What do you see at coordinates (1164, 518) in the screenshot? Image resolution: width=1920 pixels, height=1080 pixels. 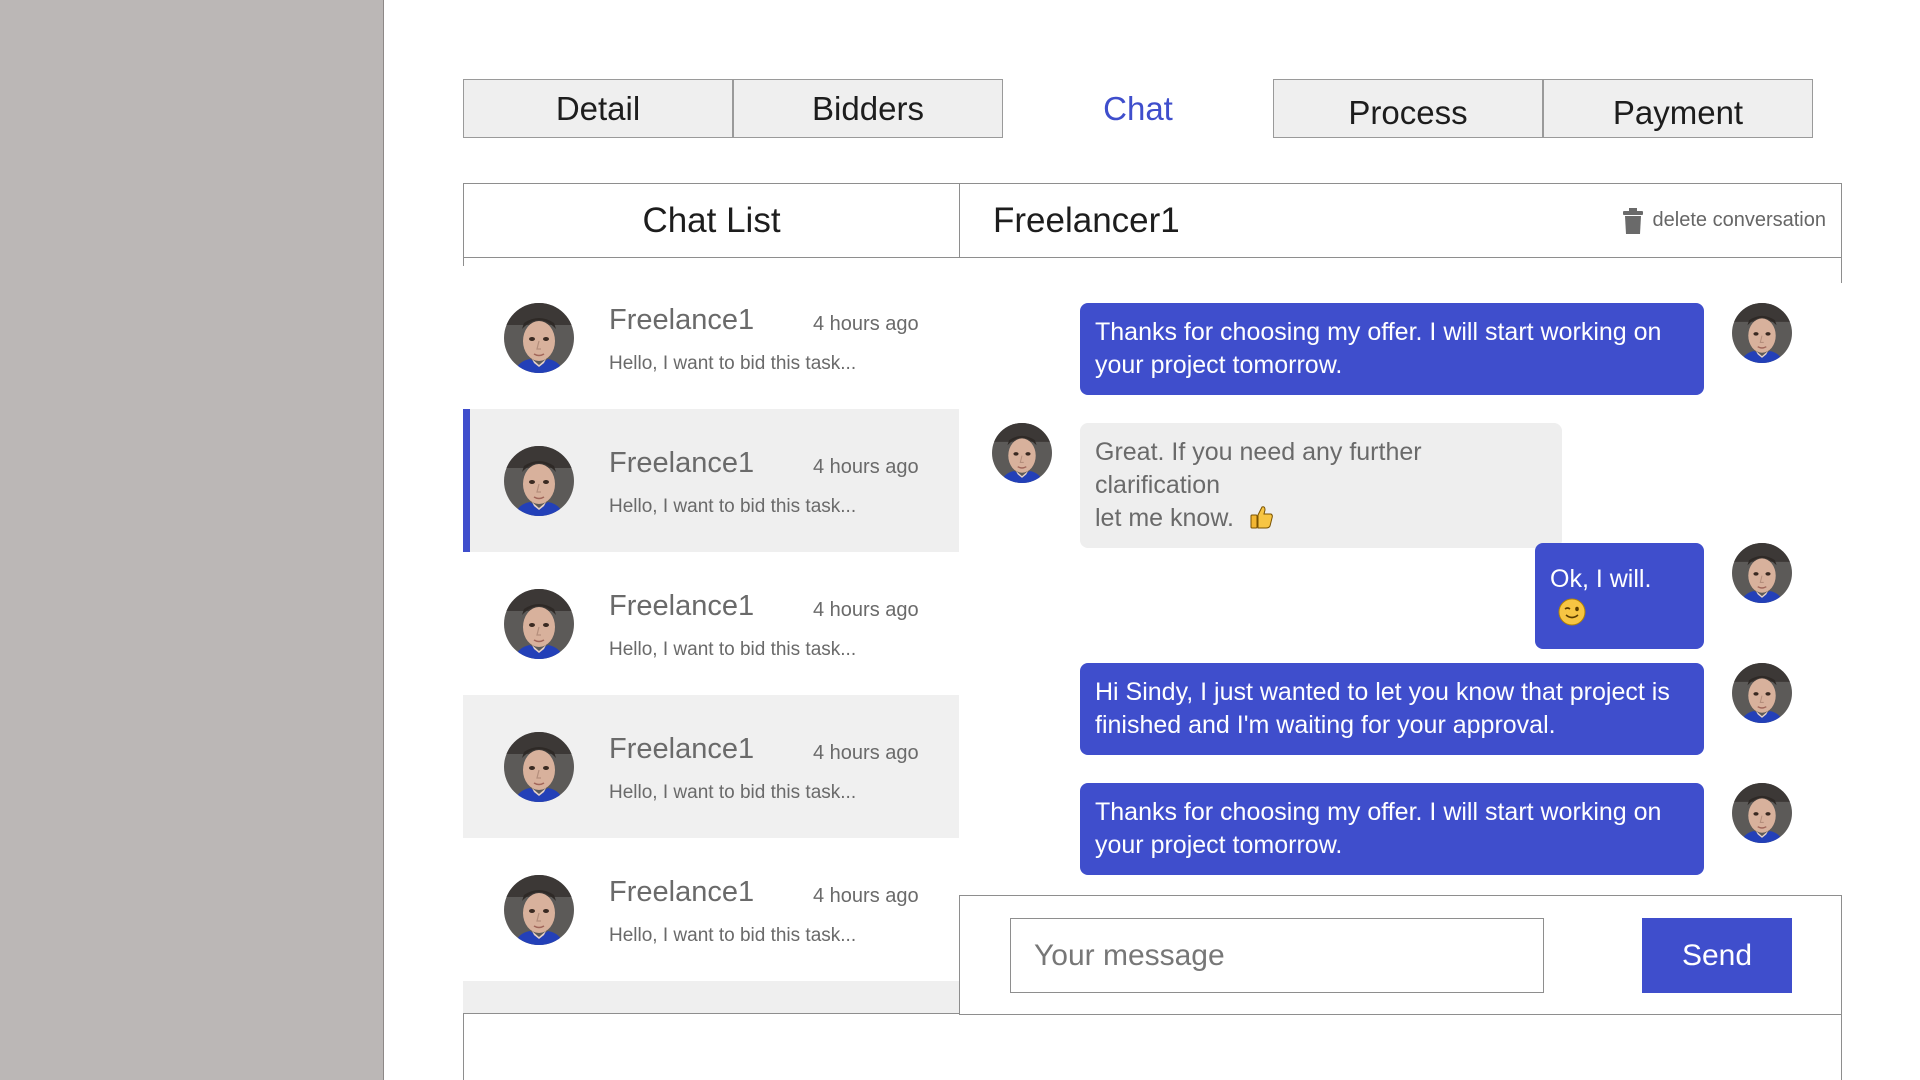 I see `message-line: let me know.` at bounding box center [1164, 518].